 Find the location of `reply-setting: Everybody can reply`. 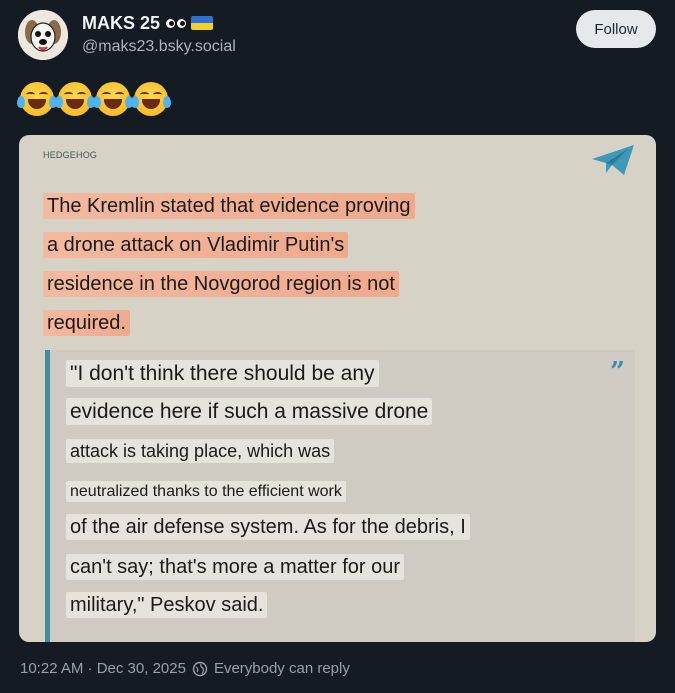

reply-setting: Everybody can reply is located at coordinates (281, 668).